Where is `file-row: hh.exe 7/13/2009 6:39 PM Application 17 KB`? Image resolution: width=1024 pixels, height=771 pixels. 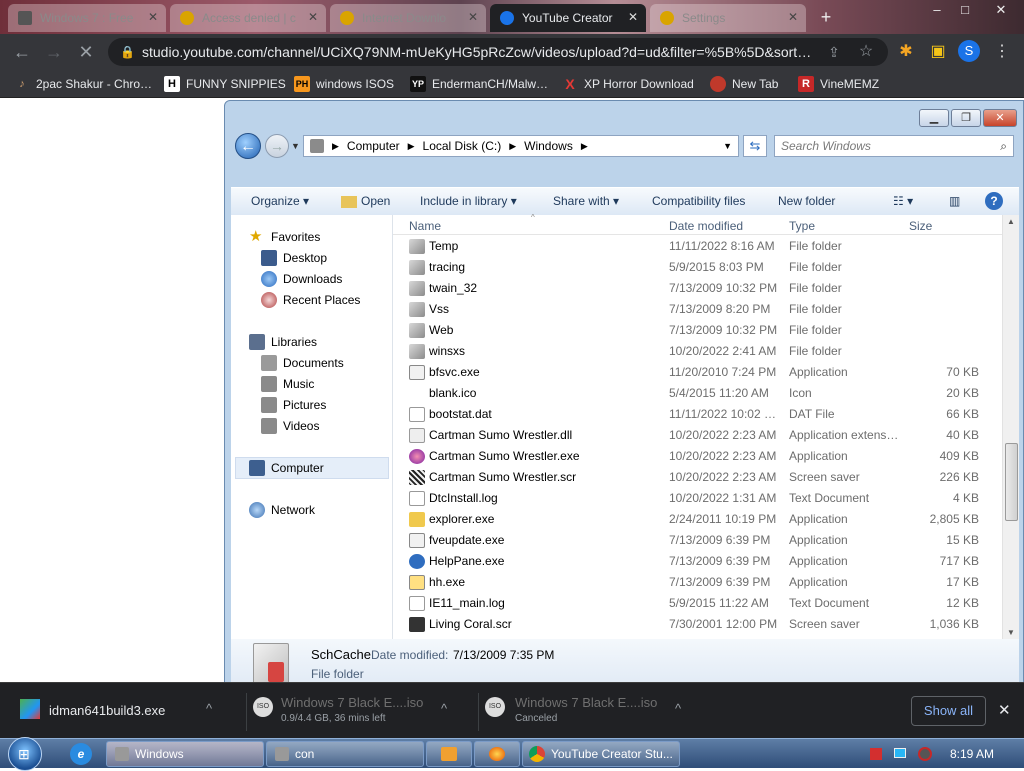
file-row: hh.exe 7/13/2009 6:39 PM Application 17 KB is located at coordinates (698, 581).